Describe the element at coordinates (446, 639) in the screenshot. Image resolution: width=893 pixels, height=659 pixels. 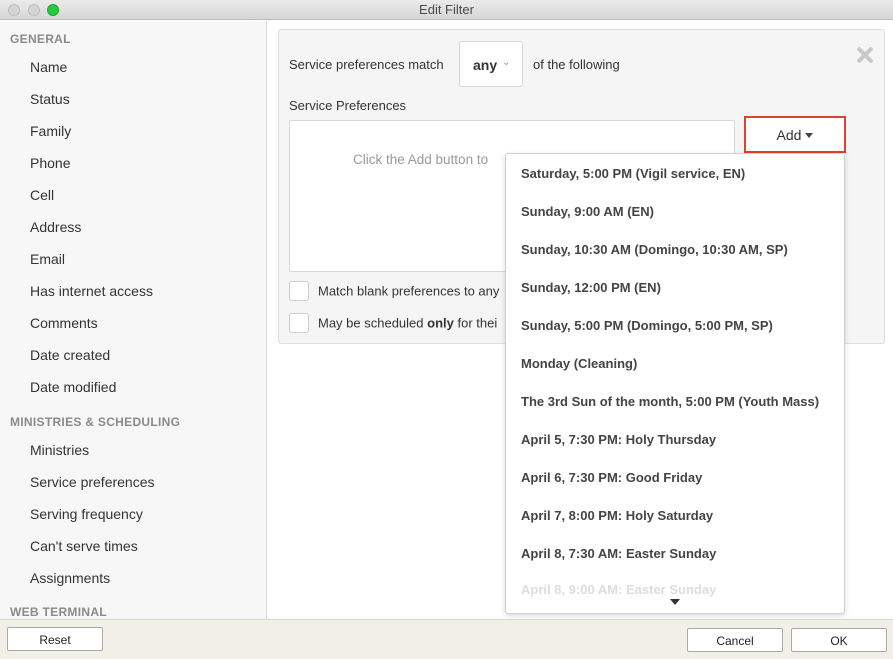
I see `footer-bar: Reset Cancel OK` at that location.